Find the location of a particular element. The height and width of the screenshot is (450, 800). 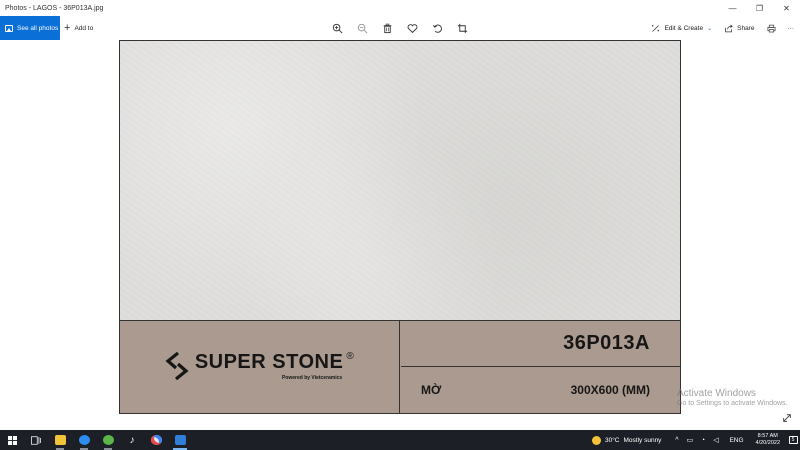

rotate-button is located at coordinates (437, 28).